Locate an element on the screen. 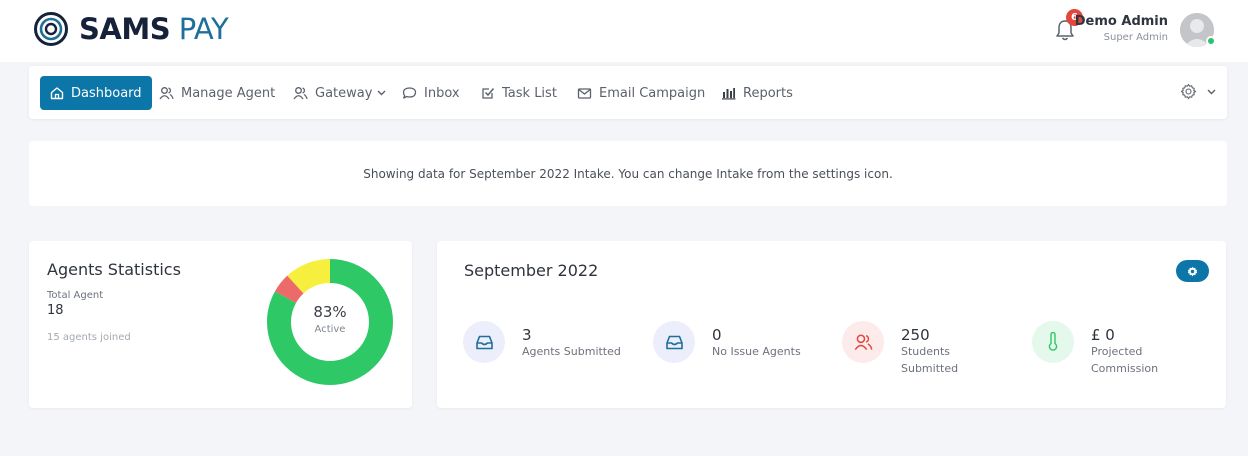 The width and height of the screenshot is (1254, 456). brand-name-light: PAY is located at coordinates (203, 29).